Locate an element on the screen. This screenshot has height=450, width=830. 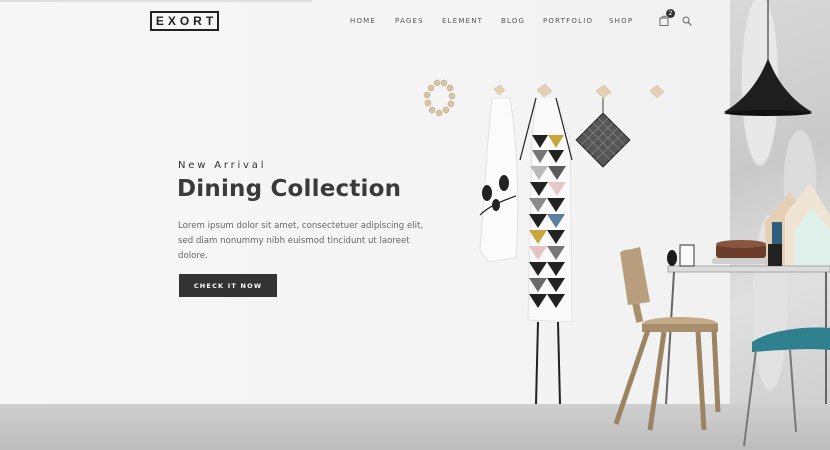
nav-blog: BLOG is located at coordinates (513, 21).